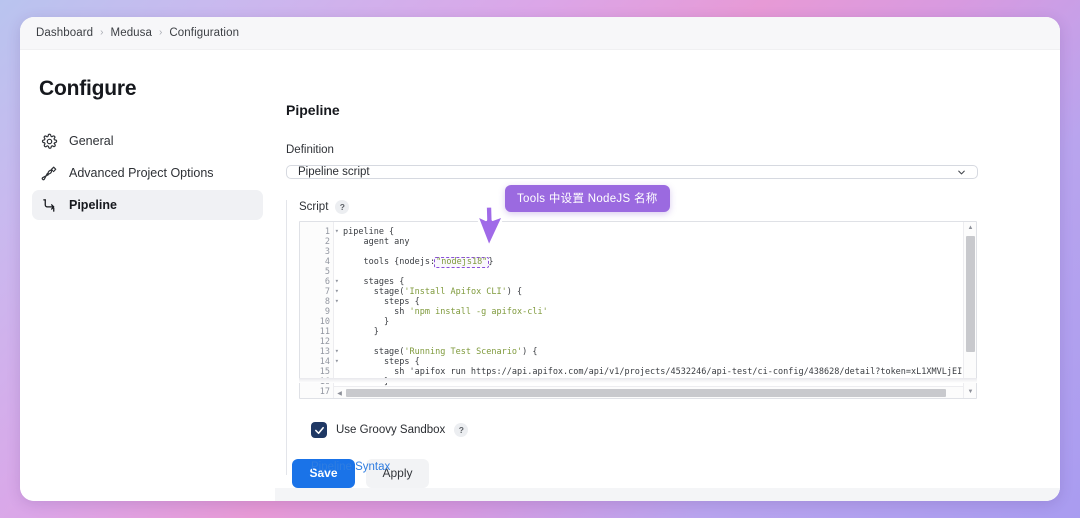 This screenshot has width=1080, height=518. I want to click on wrench-icon, so click(49, 173).